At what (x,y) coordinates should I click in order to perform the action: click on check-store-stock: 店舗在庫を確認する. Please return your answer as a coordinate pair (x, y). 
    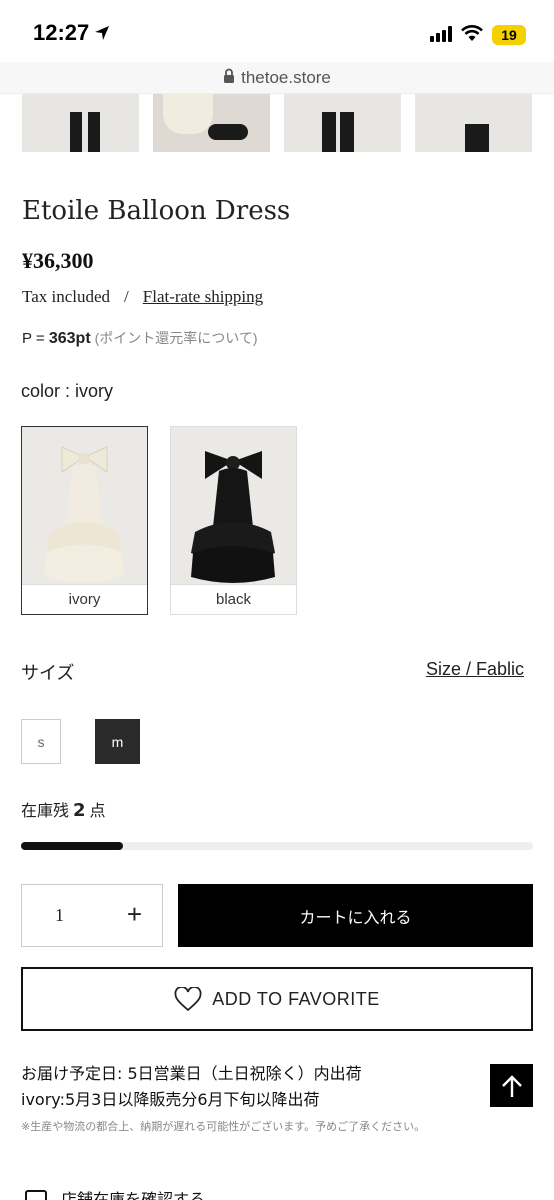
    Looking at the image, I should click on (115, 1193).